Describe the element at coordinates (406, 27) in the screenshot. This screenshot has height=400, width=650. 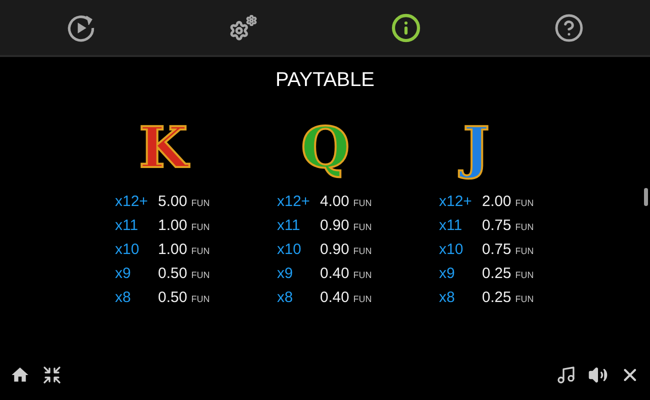
I see `info-icon` at that location.